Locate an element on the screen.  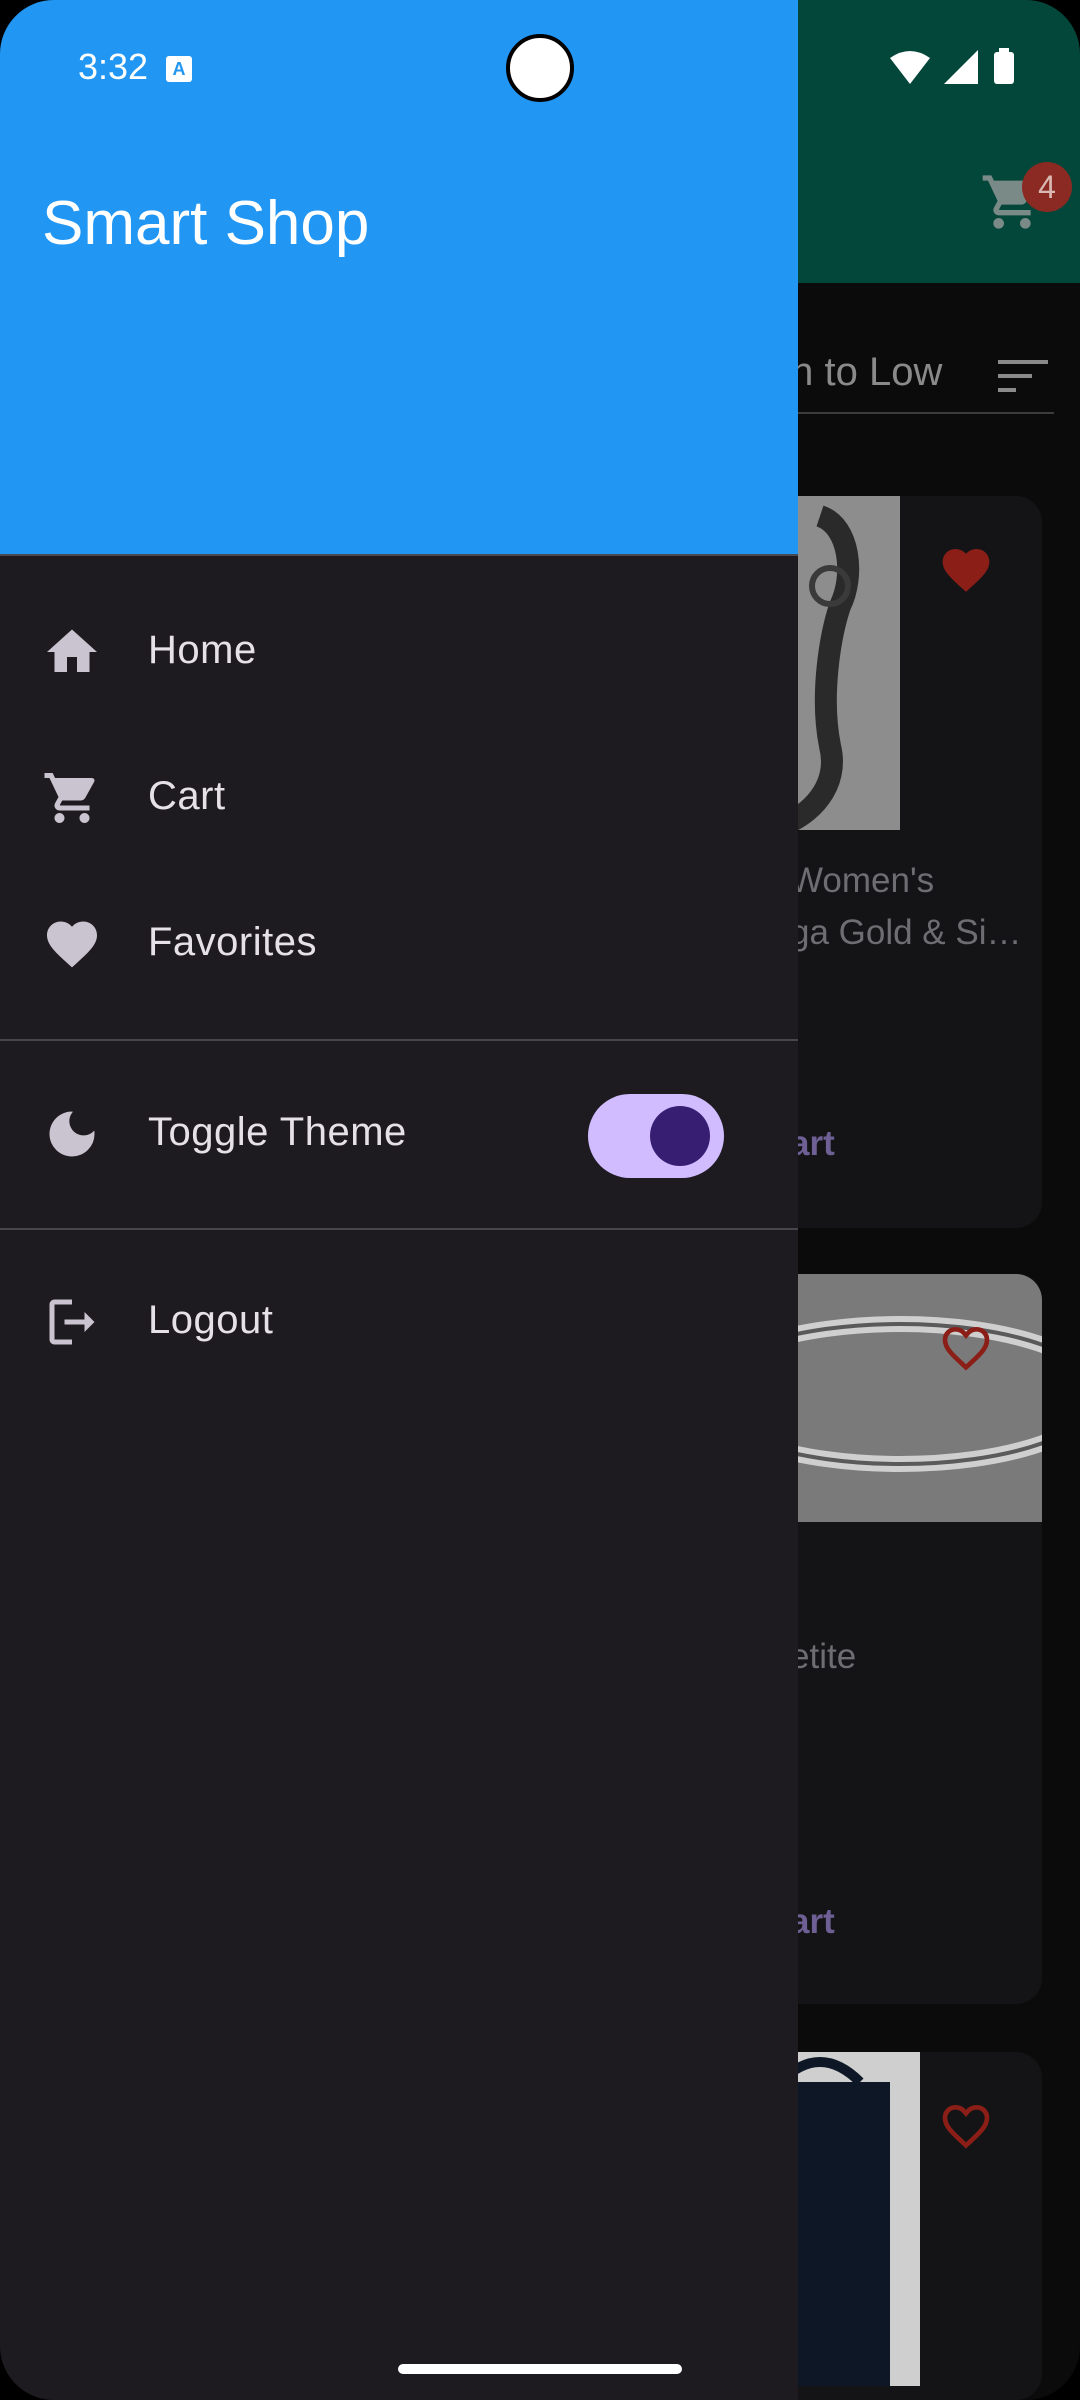
sort-icon is located at coordinates (1023, 376).